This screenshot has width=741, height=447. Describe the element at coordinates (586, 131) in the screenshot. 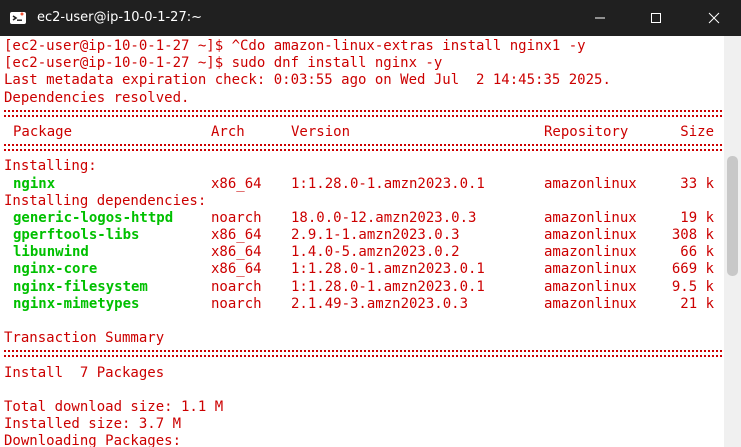

I see `header-repository: Repository` at that location.